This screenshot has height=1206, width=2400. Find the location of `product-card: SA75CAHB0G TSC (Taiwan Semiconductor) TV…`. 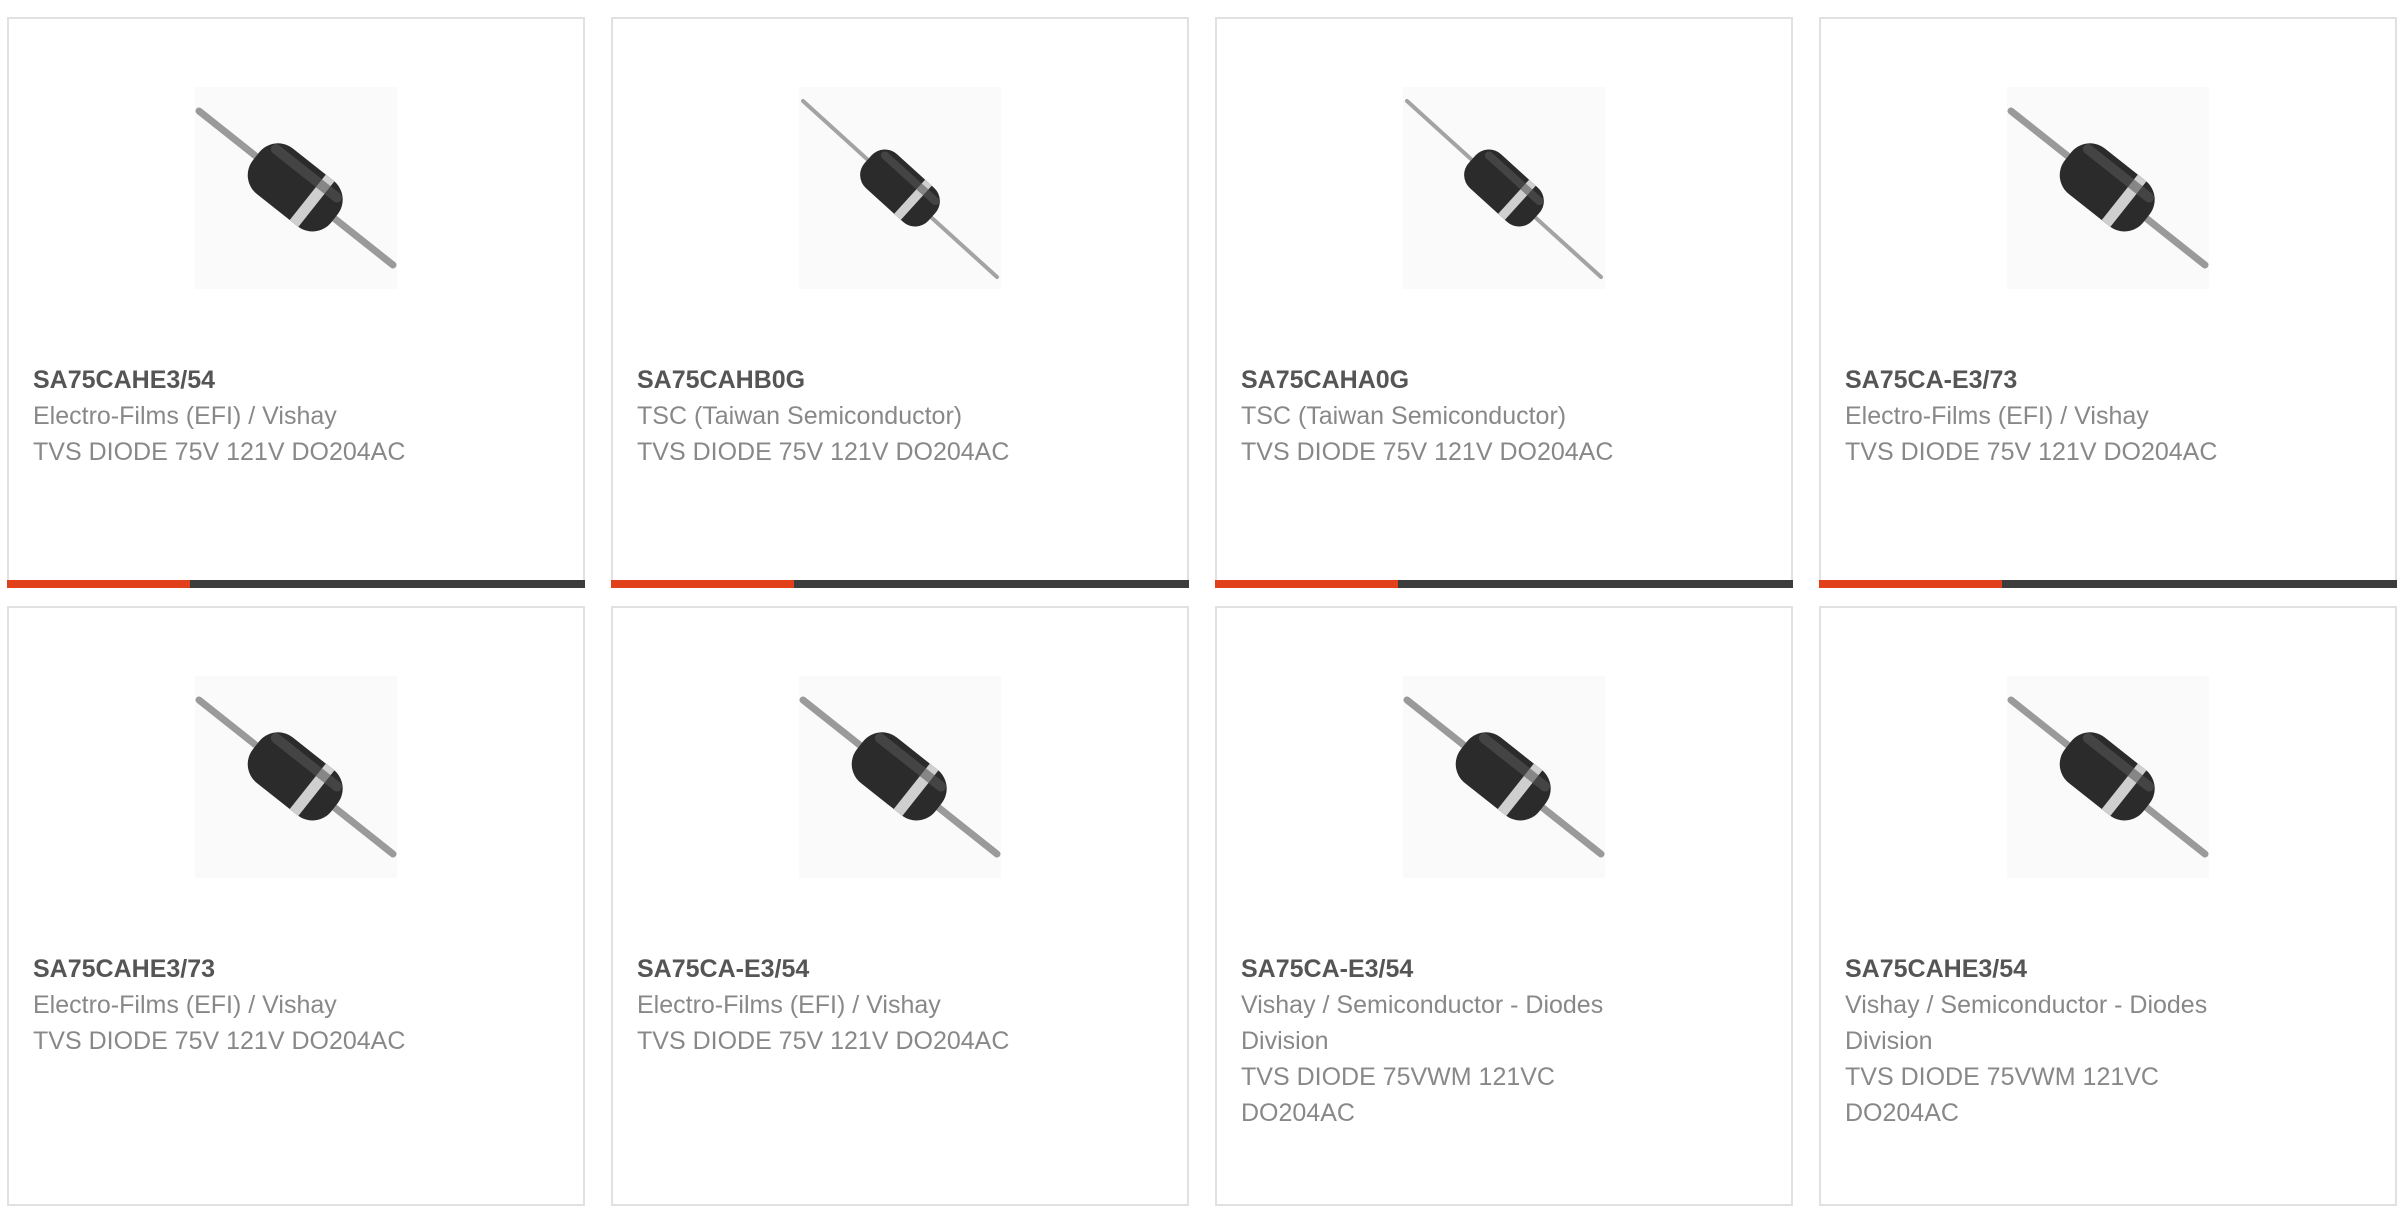

product-card: SA75CAHB0G TSC (Taiwan Semiconductor) TV… is located at coordinates (900, 302).